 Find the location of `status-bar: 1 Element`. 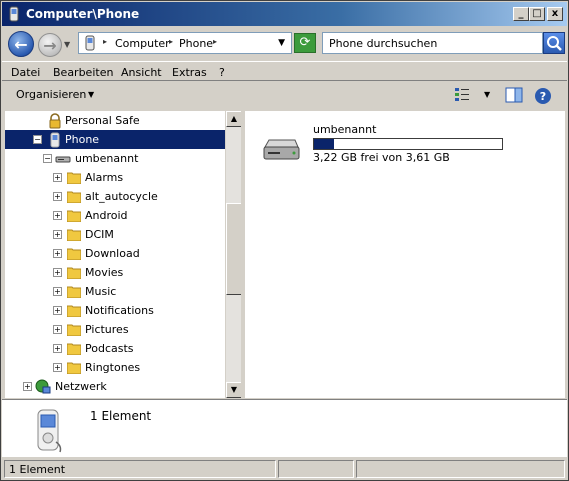

status-bar: 1 Element is located at coordinates (284, 469).